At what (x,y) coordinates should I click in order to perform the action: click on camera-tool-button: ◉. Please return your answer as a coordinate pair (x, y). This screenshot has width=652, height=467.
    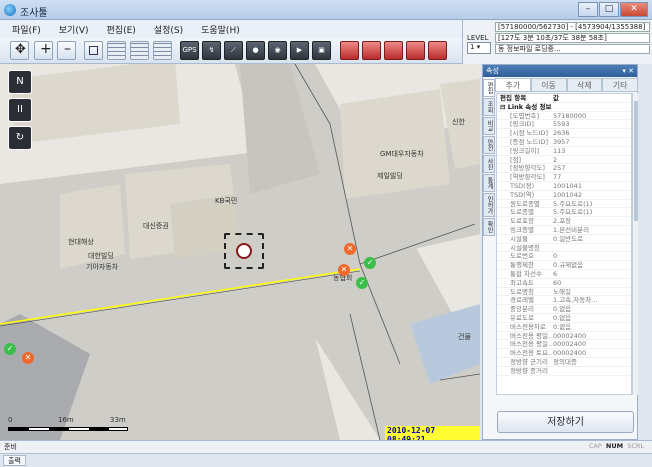
    Looking at the image, I should click on (277, 50).